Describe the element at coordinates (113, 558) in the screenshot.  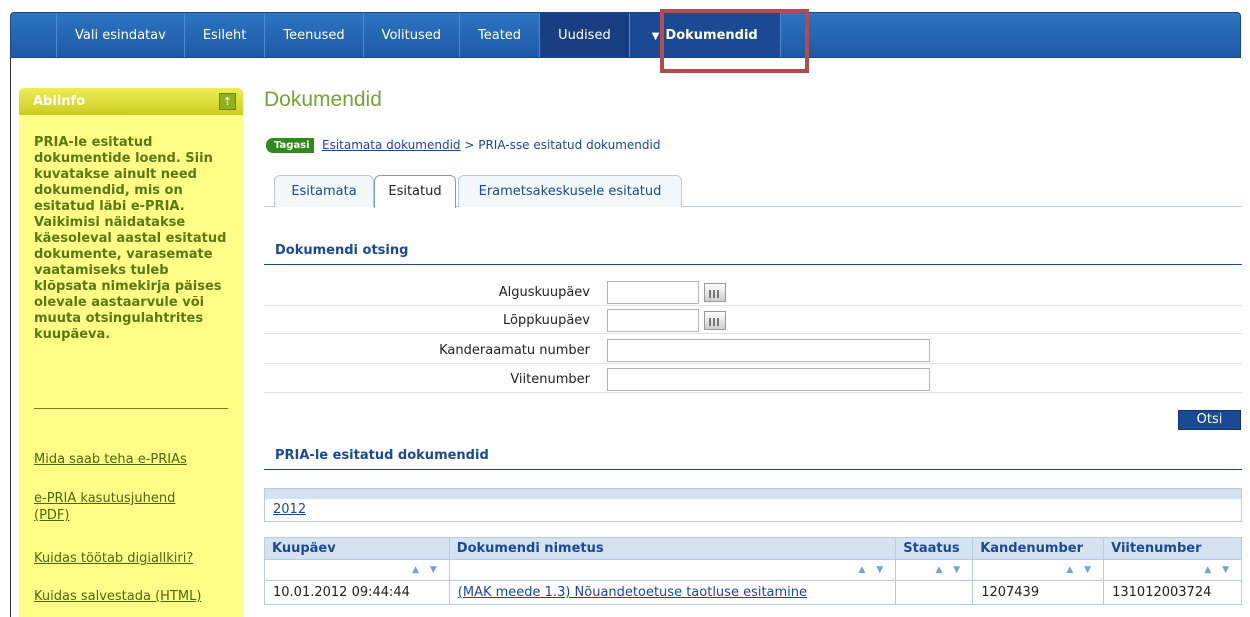
I see `sidebar-link-digiallkiri: Kuidas töötab digiallkiri?` at that location.